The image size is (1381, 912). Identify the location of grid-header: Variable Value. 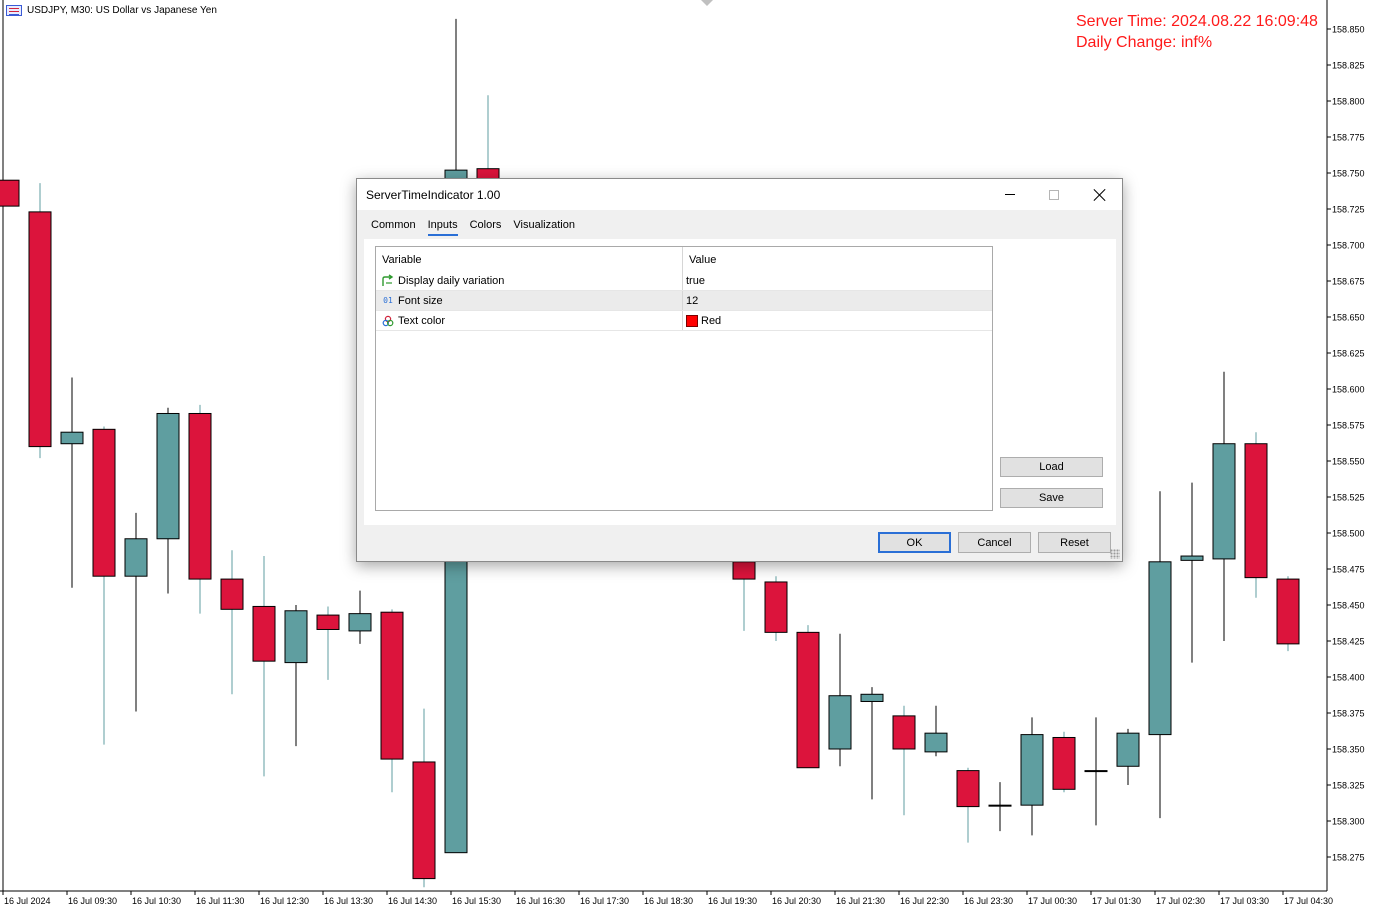
(684, 259).